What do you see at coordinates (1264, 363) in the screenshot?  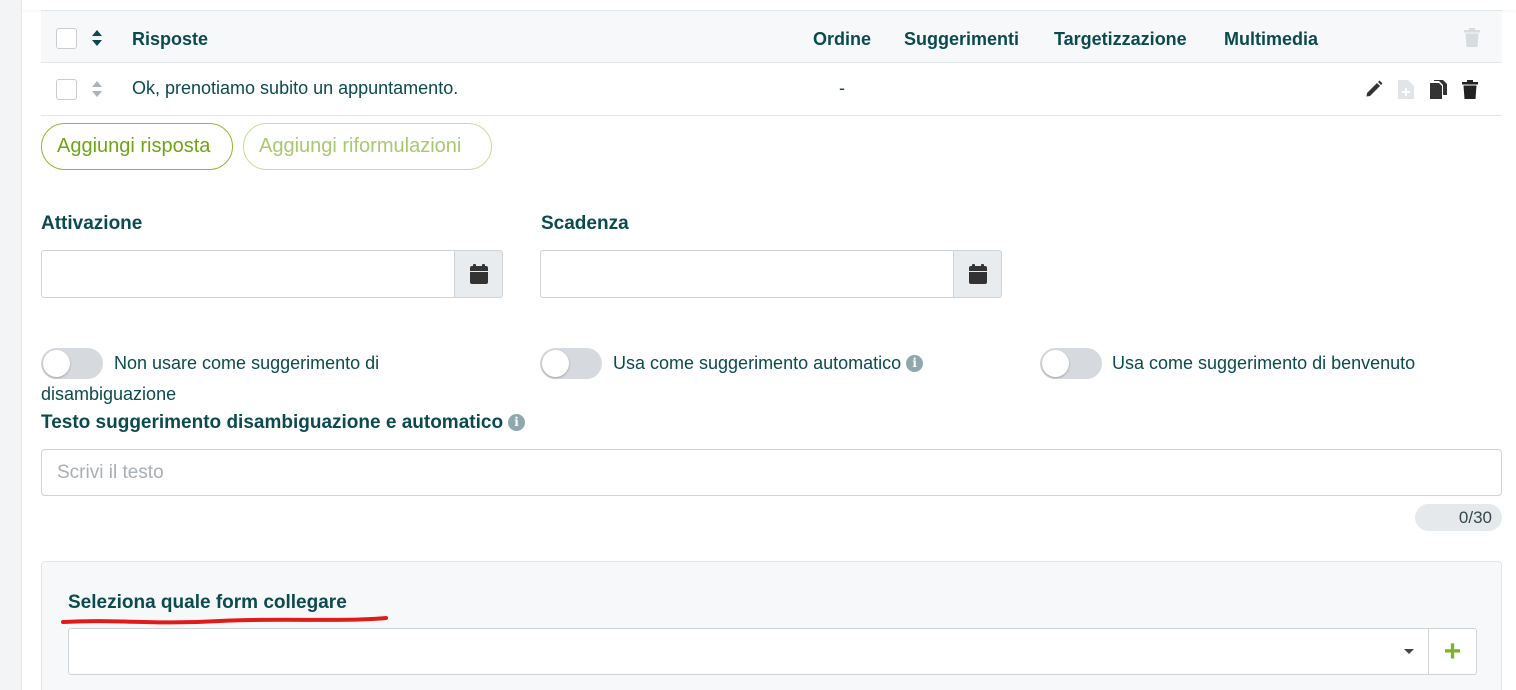 I see `welcome-toggle-label: Usa come suggerimento di benvenuto` at bounding box center [1264, 363].